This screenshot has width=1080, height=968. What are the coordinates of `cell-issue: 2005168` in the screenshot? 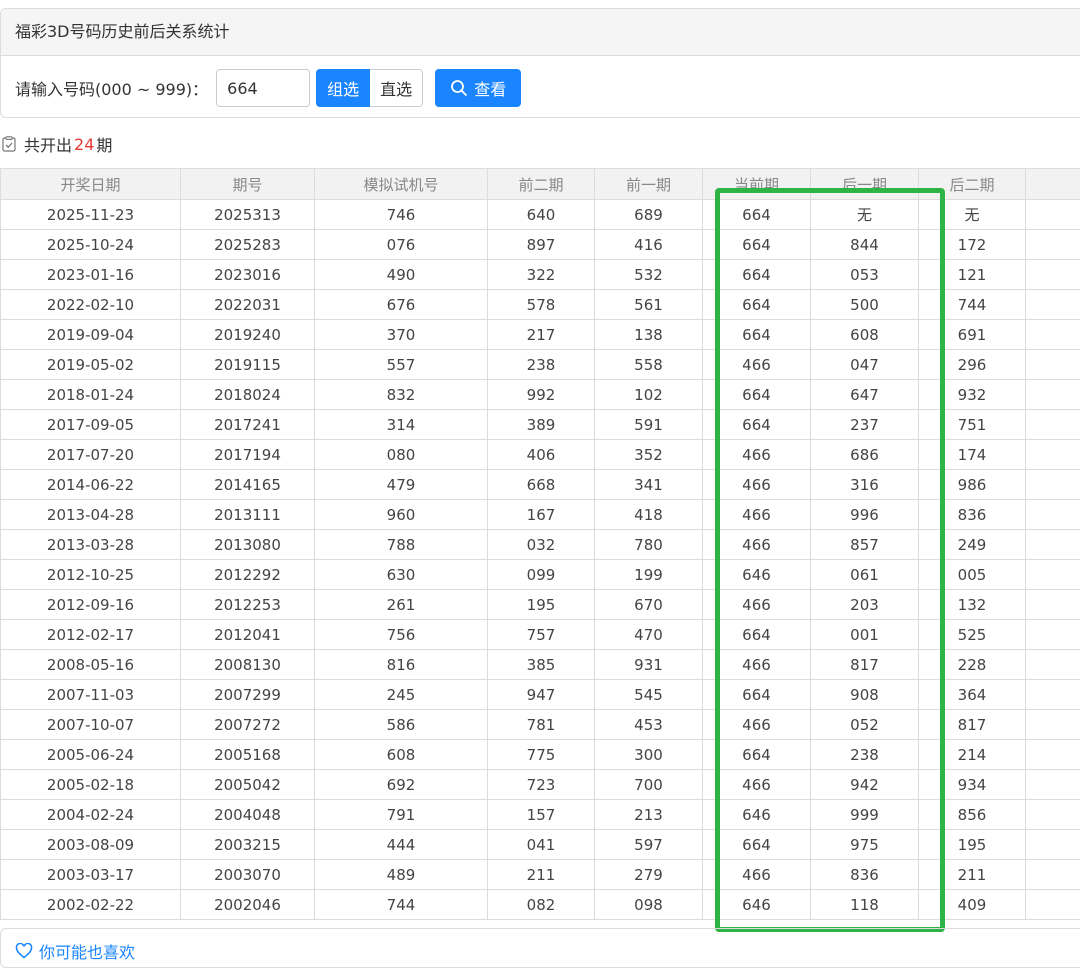 It's located at (248, 755).